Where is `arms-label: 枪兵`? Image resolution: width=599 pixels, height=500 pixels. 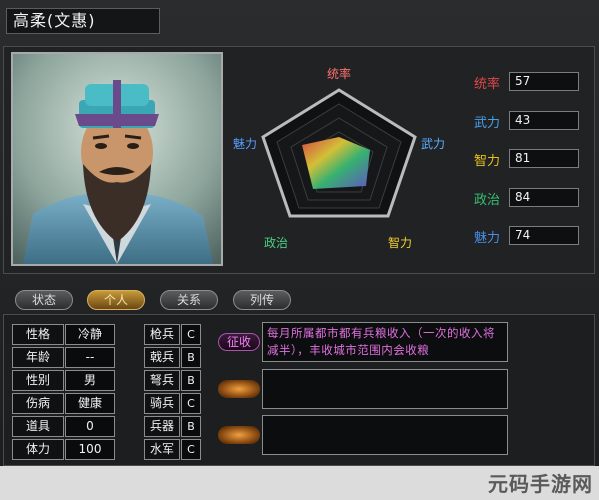 arms-label: 枪兵 is located at coordinates (162, 334).